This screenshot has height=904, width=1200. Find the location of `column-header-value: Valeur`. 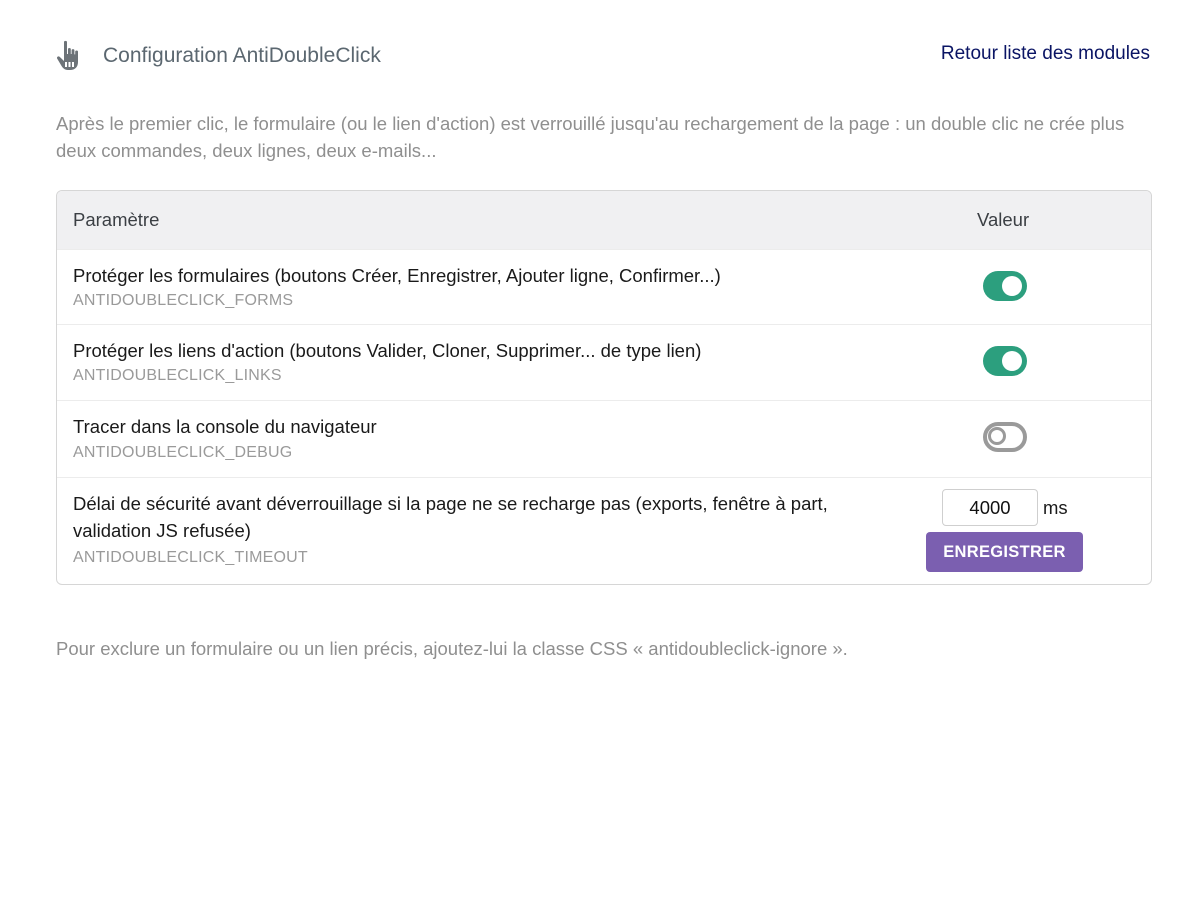

column-header-value: Valeur is located at coordinates (1003, 219).